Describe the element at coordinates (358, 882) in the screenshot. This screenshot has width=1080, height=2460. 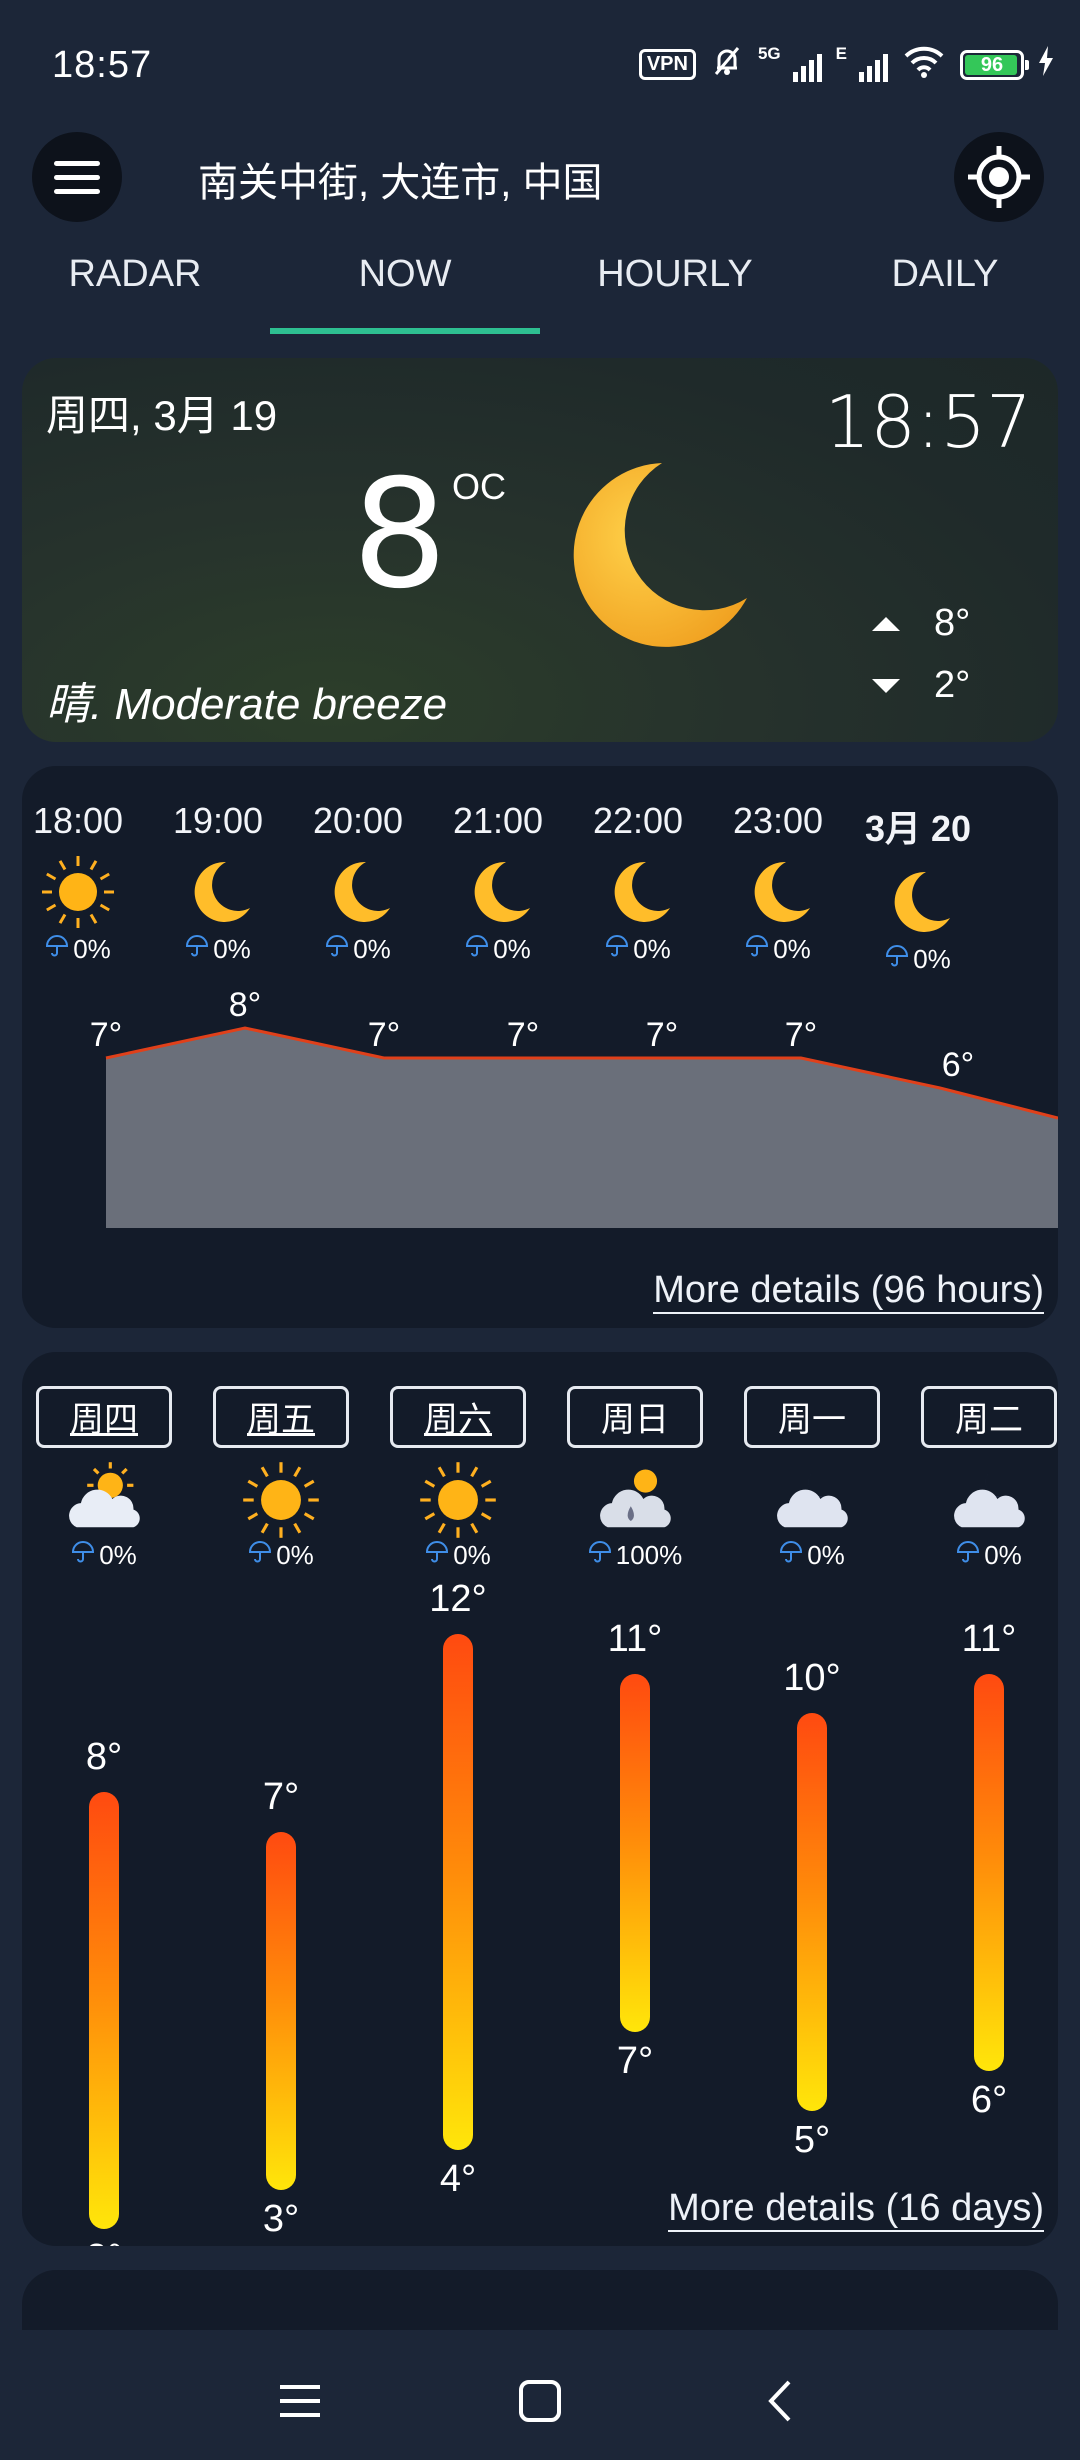
I see `hourly-item: 20:00 0%` at that location.